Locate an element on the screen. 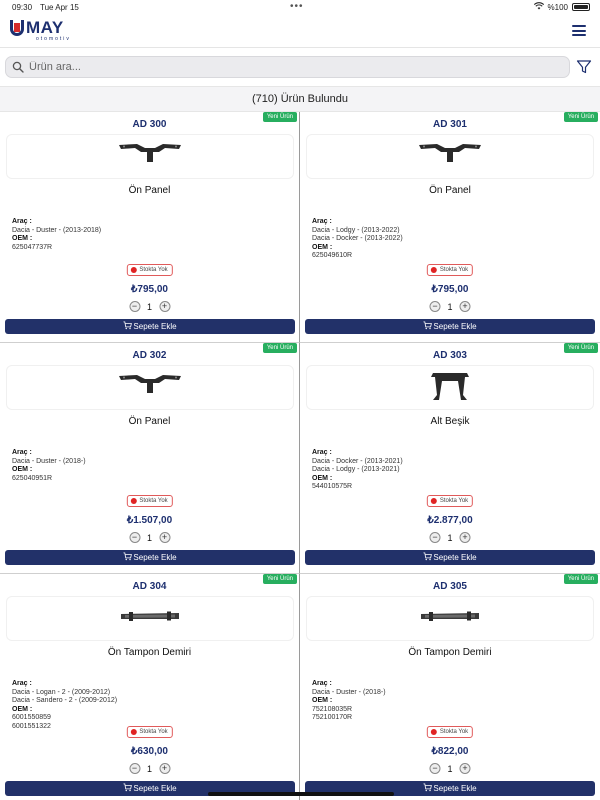 This screenshot has width=600, height=800. home-indicator is located at coordinates (301, 794).